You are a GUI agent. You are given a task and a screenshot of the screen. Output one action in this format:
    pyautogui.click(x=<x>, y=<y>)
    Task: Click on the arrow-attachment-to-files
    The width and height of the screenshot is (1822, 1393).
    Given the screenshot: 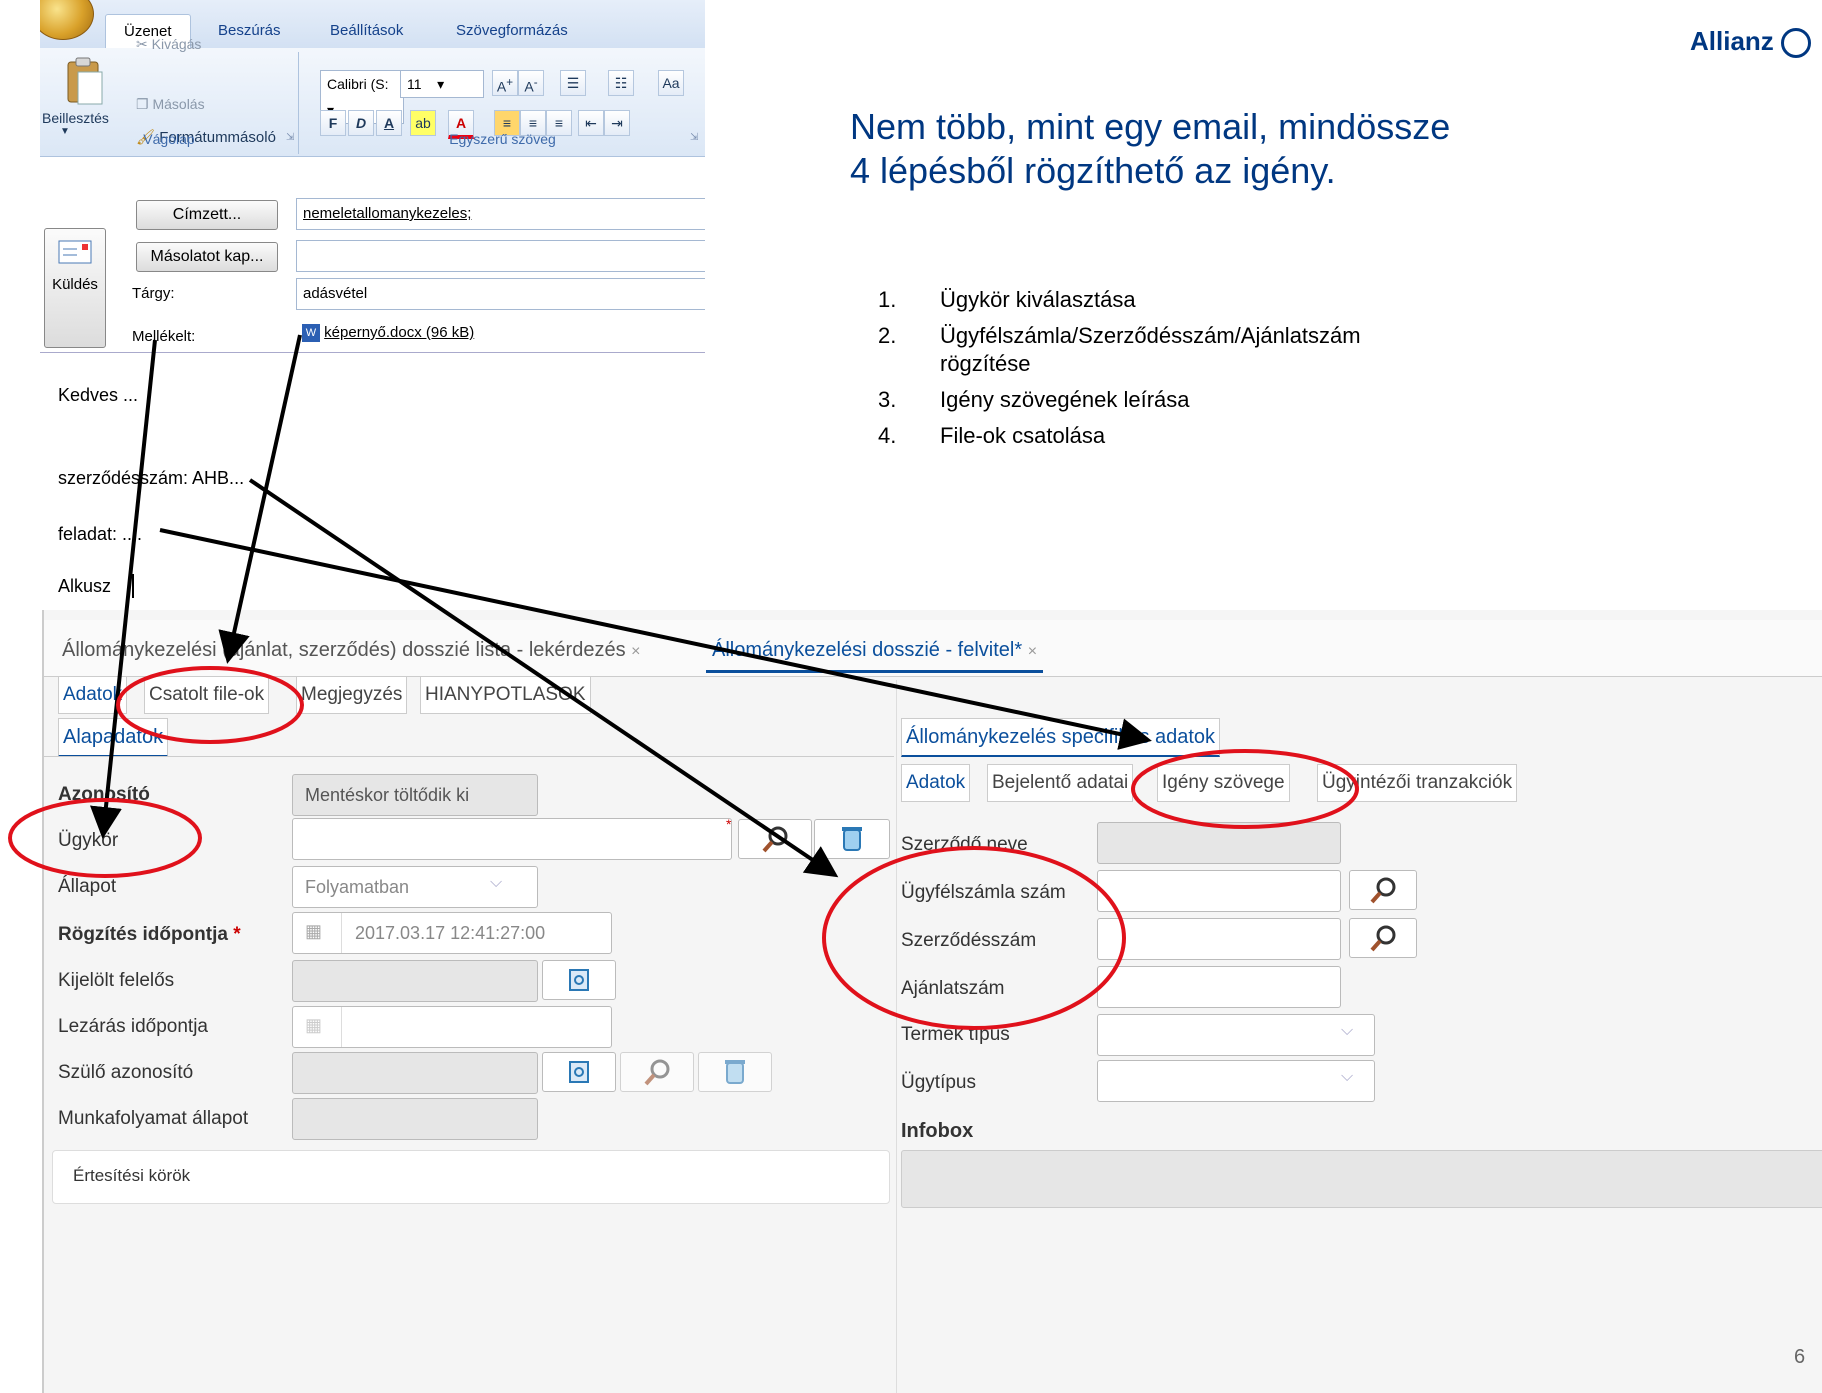 What is the action you would take?
    pyautogui.click(x=260, y=499)
    